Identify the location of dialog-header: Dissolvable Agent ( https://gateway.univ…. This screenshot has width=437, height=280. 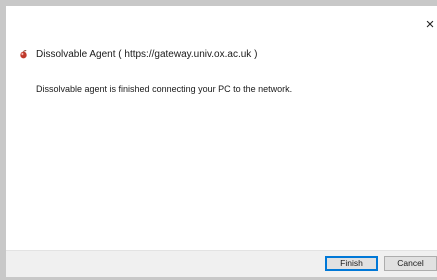
(138, 54).